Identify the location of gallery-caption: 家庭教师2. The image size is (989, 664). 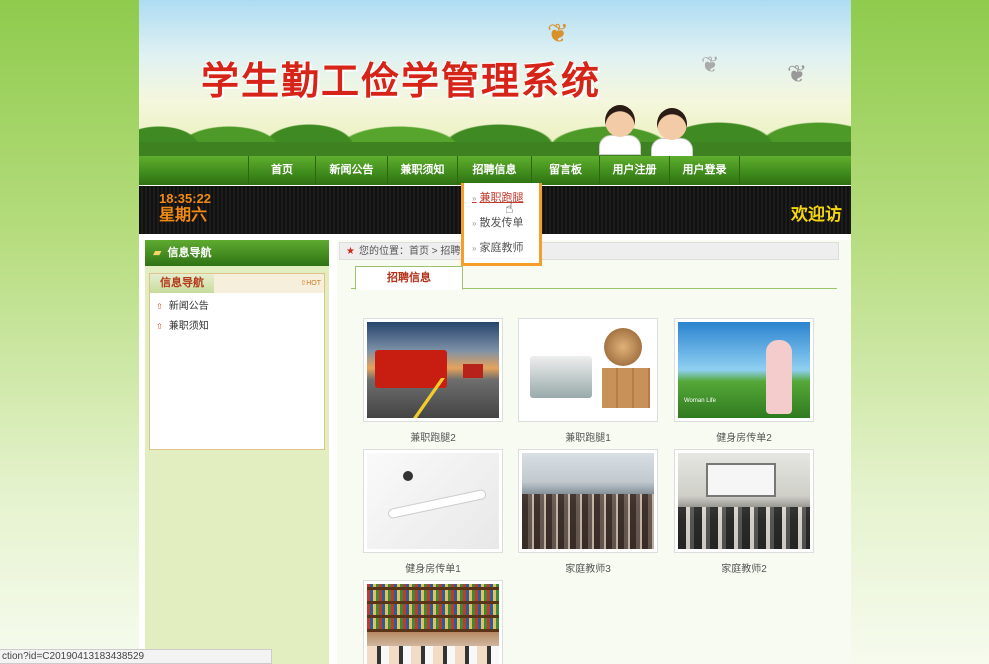
(744, 567).